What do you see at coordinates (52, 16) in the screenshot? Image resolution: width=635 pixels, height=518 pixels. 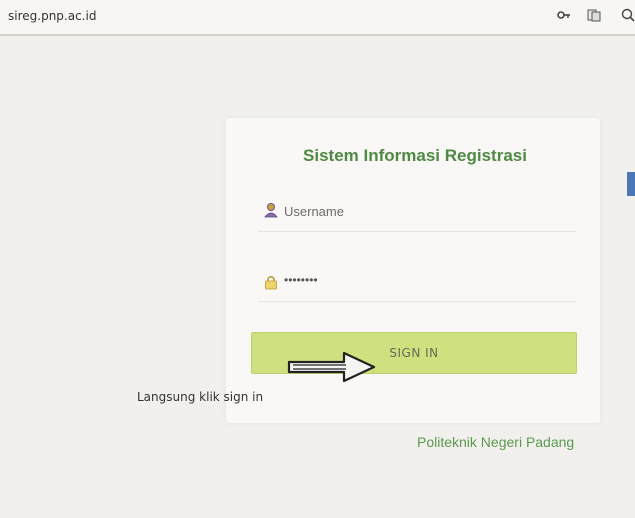 I see `url-text: sireg.pnp.ac.id` at bounding box center [52, 16].